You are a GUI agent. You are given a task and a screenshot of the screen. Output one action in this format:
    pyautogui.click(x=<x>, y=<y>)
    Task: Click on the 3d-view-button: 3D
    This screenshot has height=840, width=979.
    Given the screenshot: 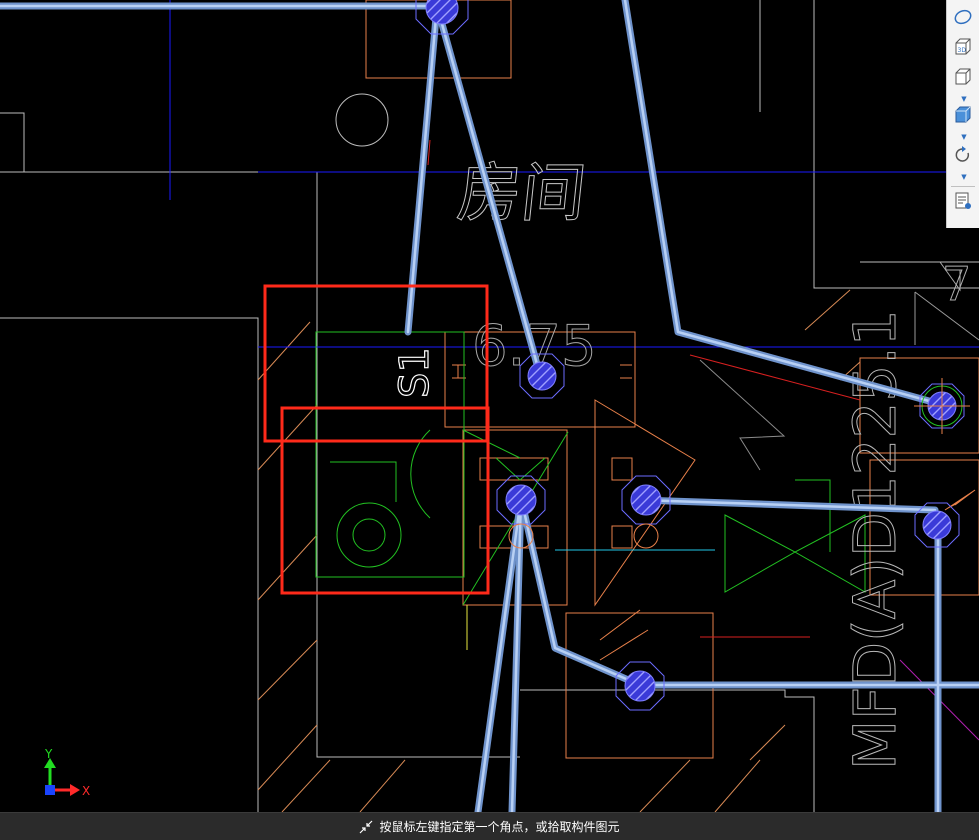 What is the action you would take?
    pyautogui.click(x=963, y=49)
    